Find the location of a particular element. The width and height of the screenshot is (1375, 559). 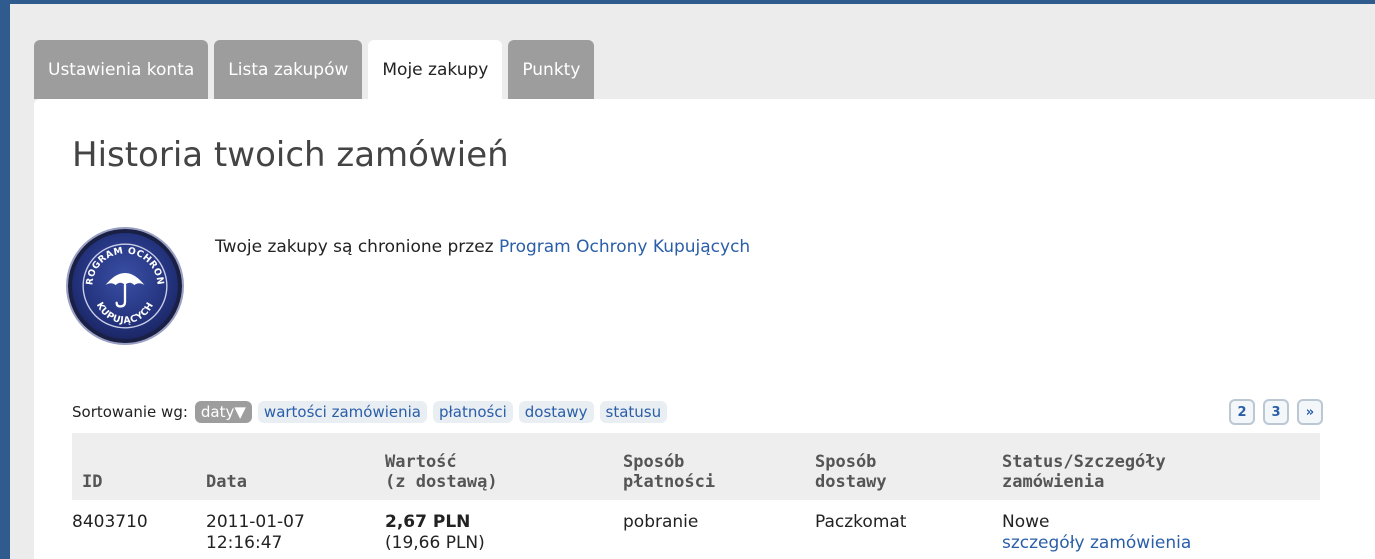

tab-points: Punkty is located at coordinates (551, 69).